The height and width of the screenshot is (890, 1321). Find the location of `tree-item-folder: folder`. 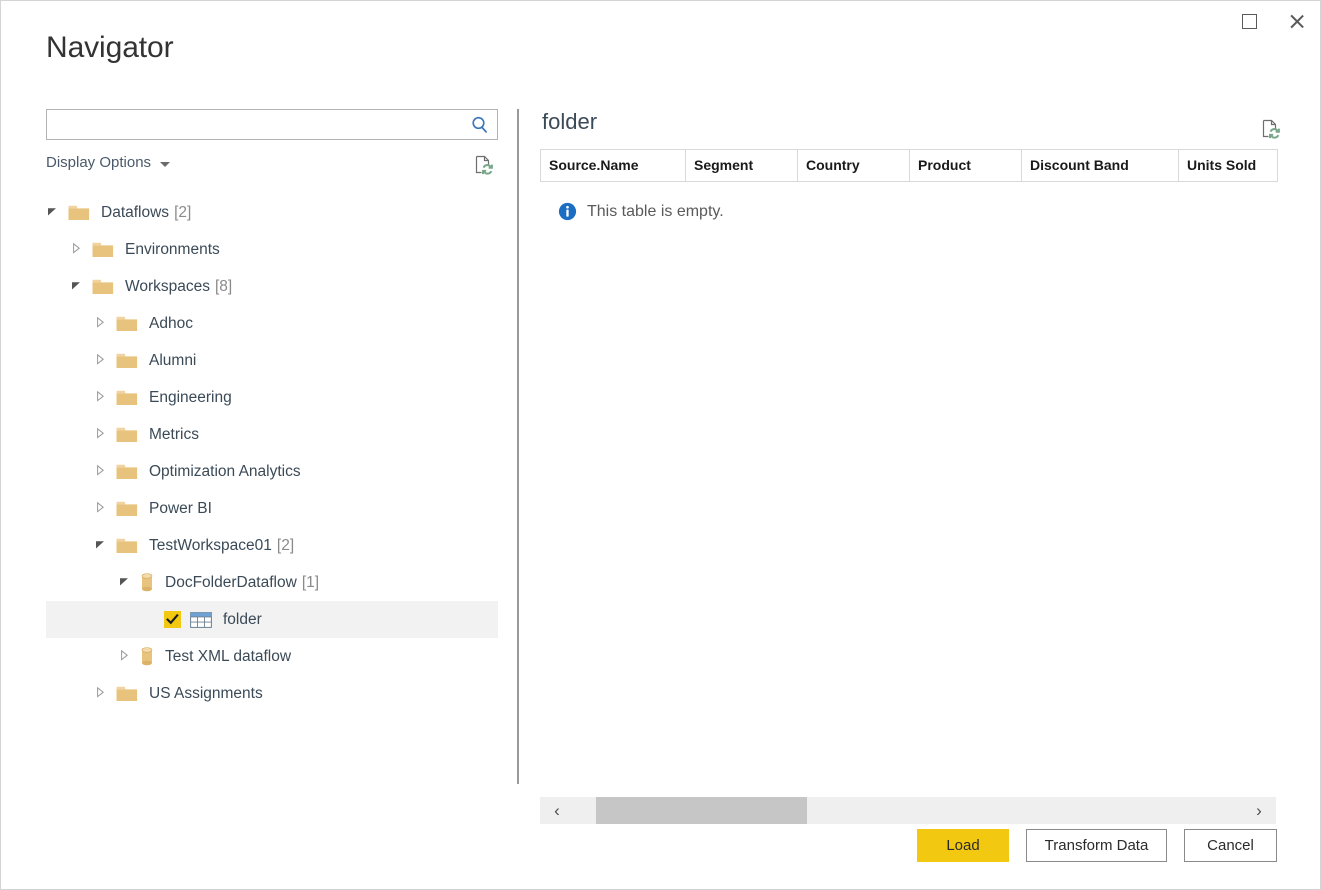

tree-item-folder: folder is located at coordinates (272, 619).